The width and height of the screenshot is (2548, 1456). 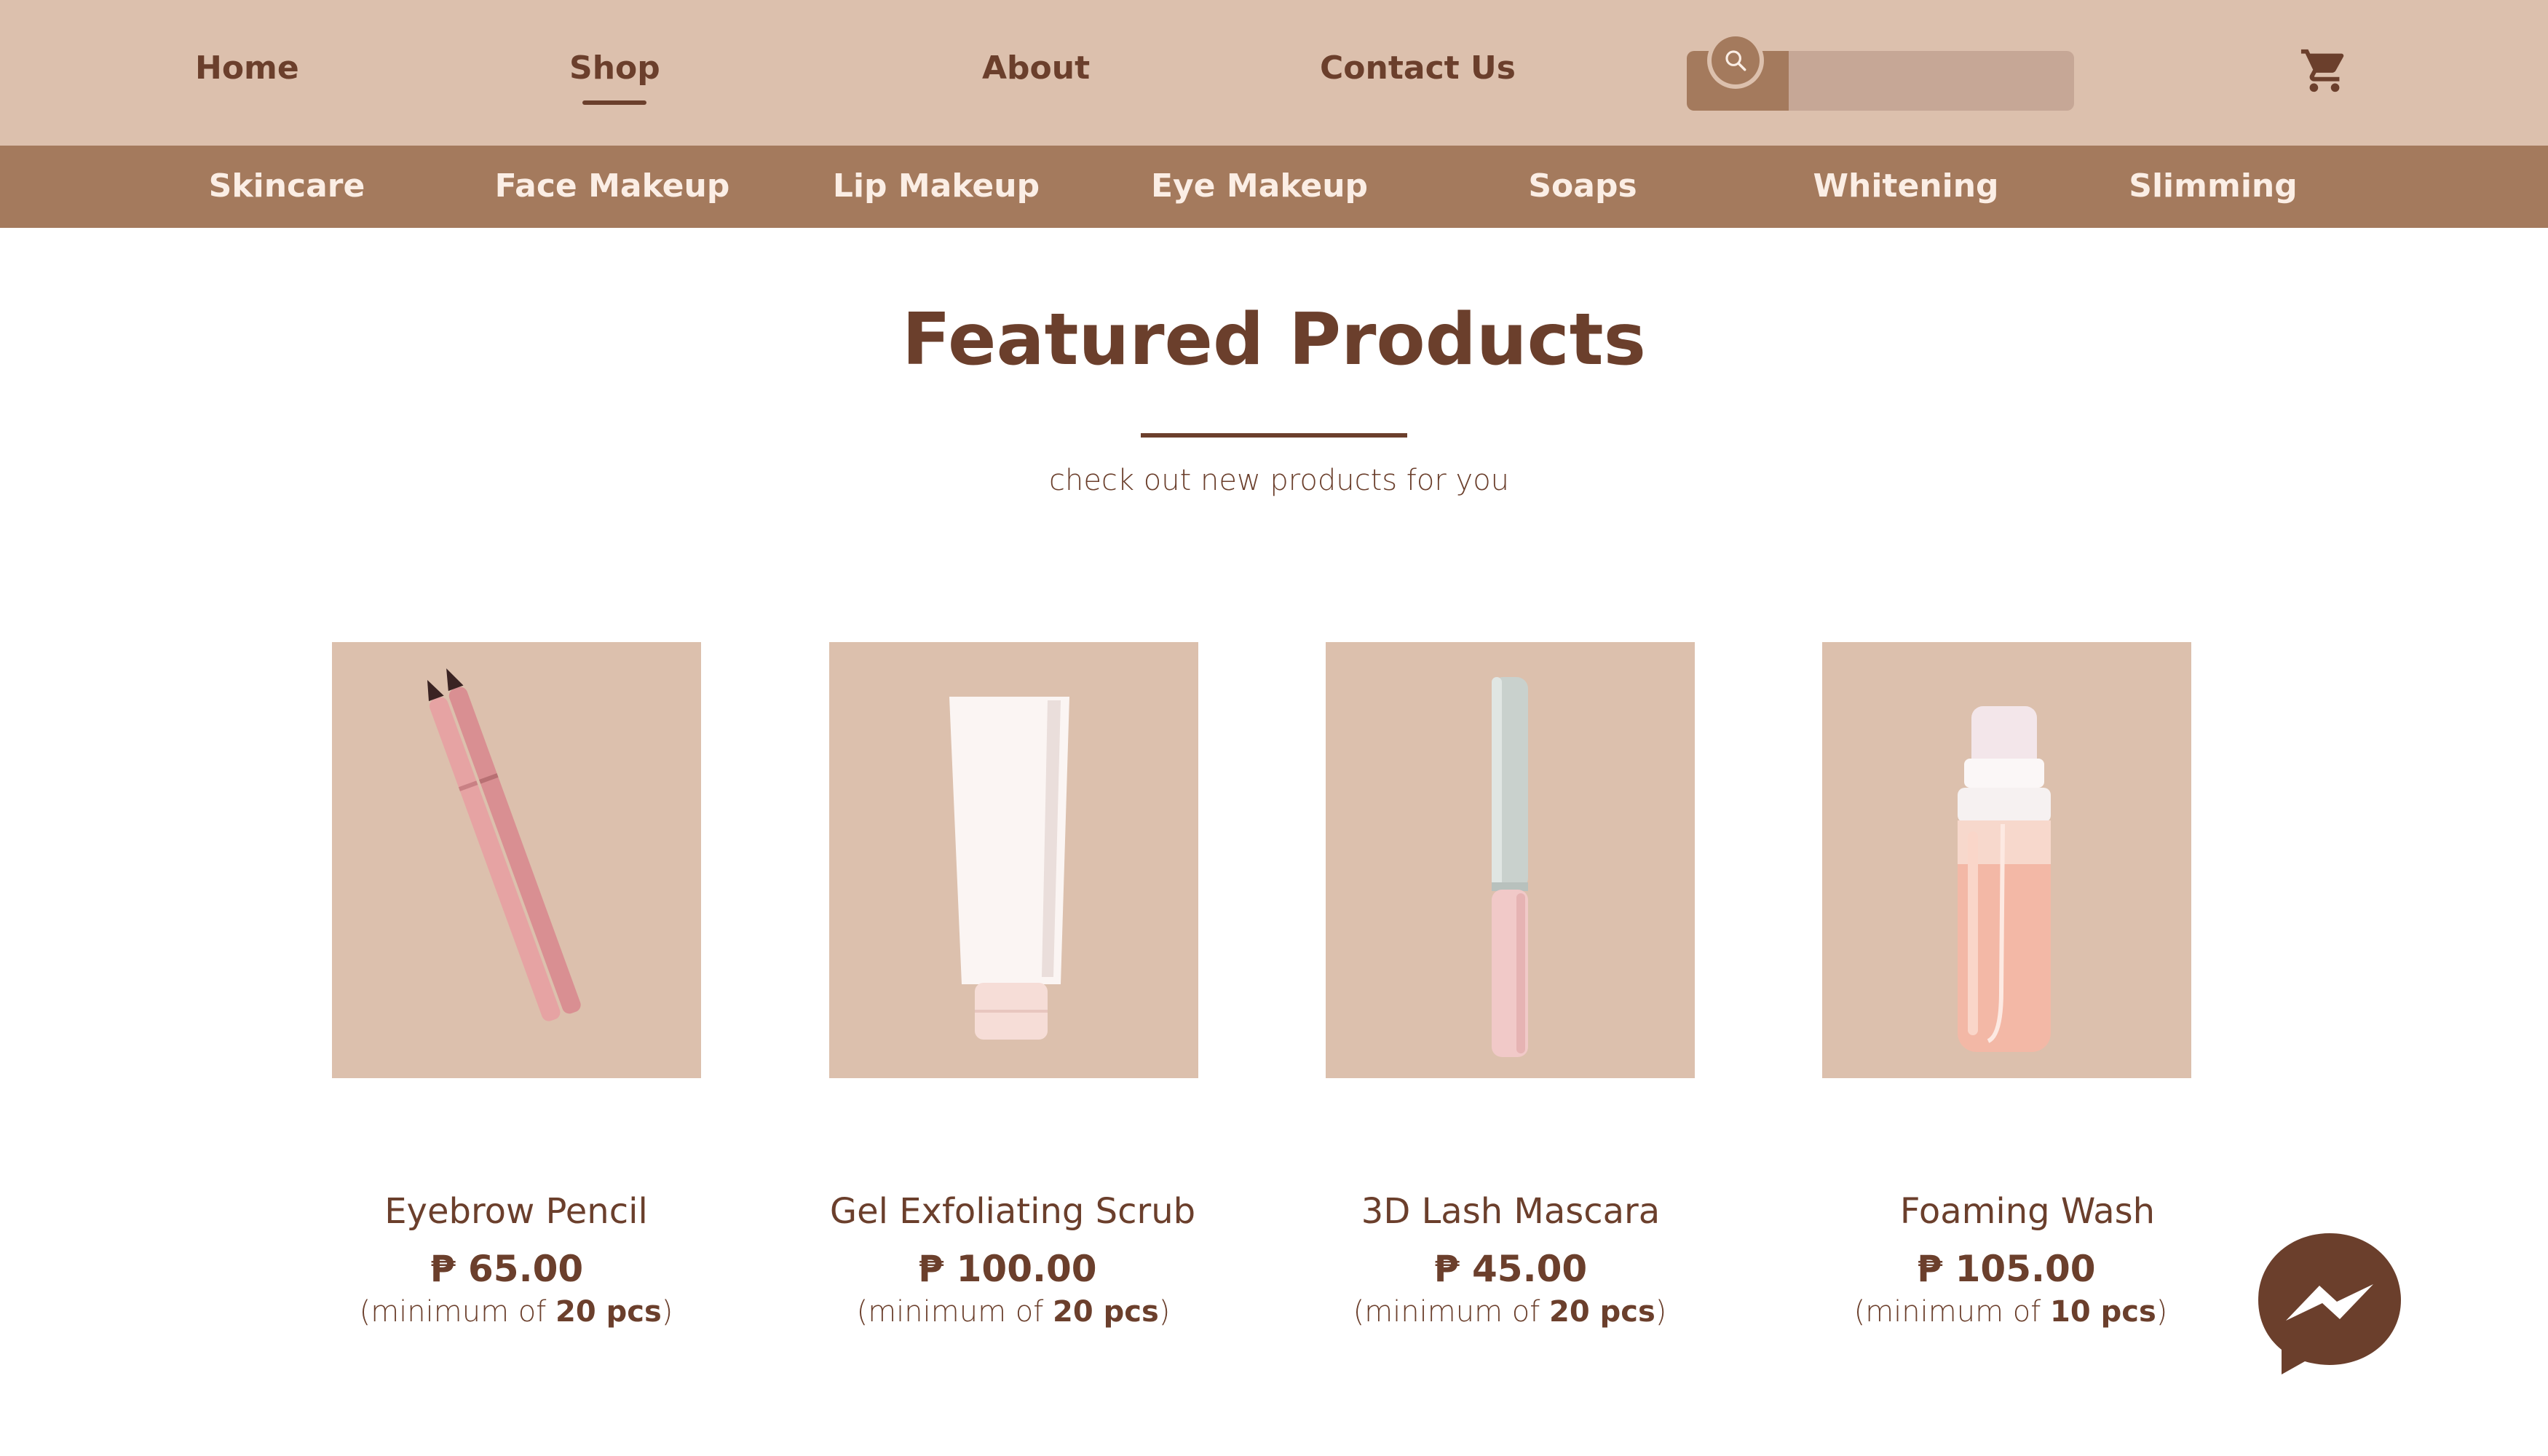 What do you see at coordinates (614, 102) in the screenshot?
I see `active-nav-indicator` at bounding box center [614, 102].